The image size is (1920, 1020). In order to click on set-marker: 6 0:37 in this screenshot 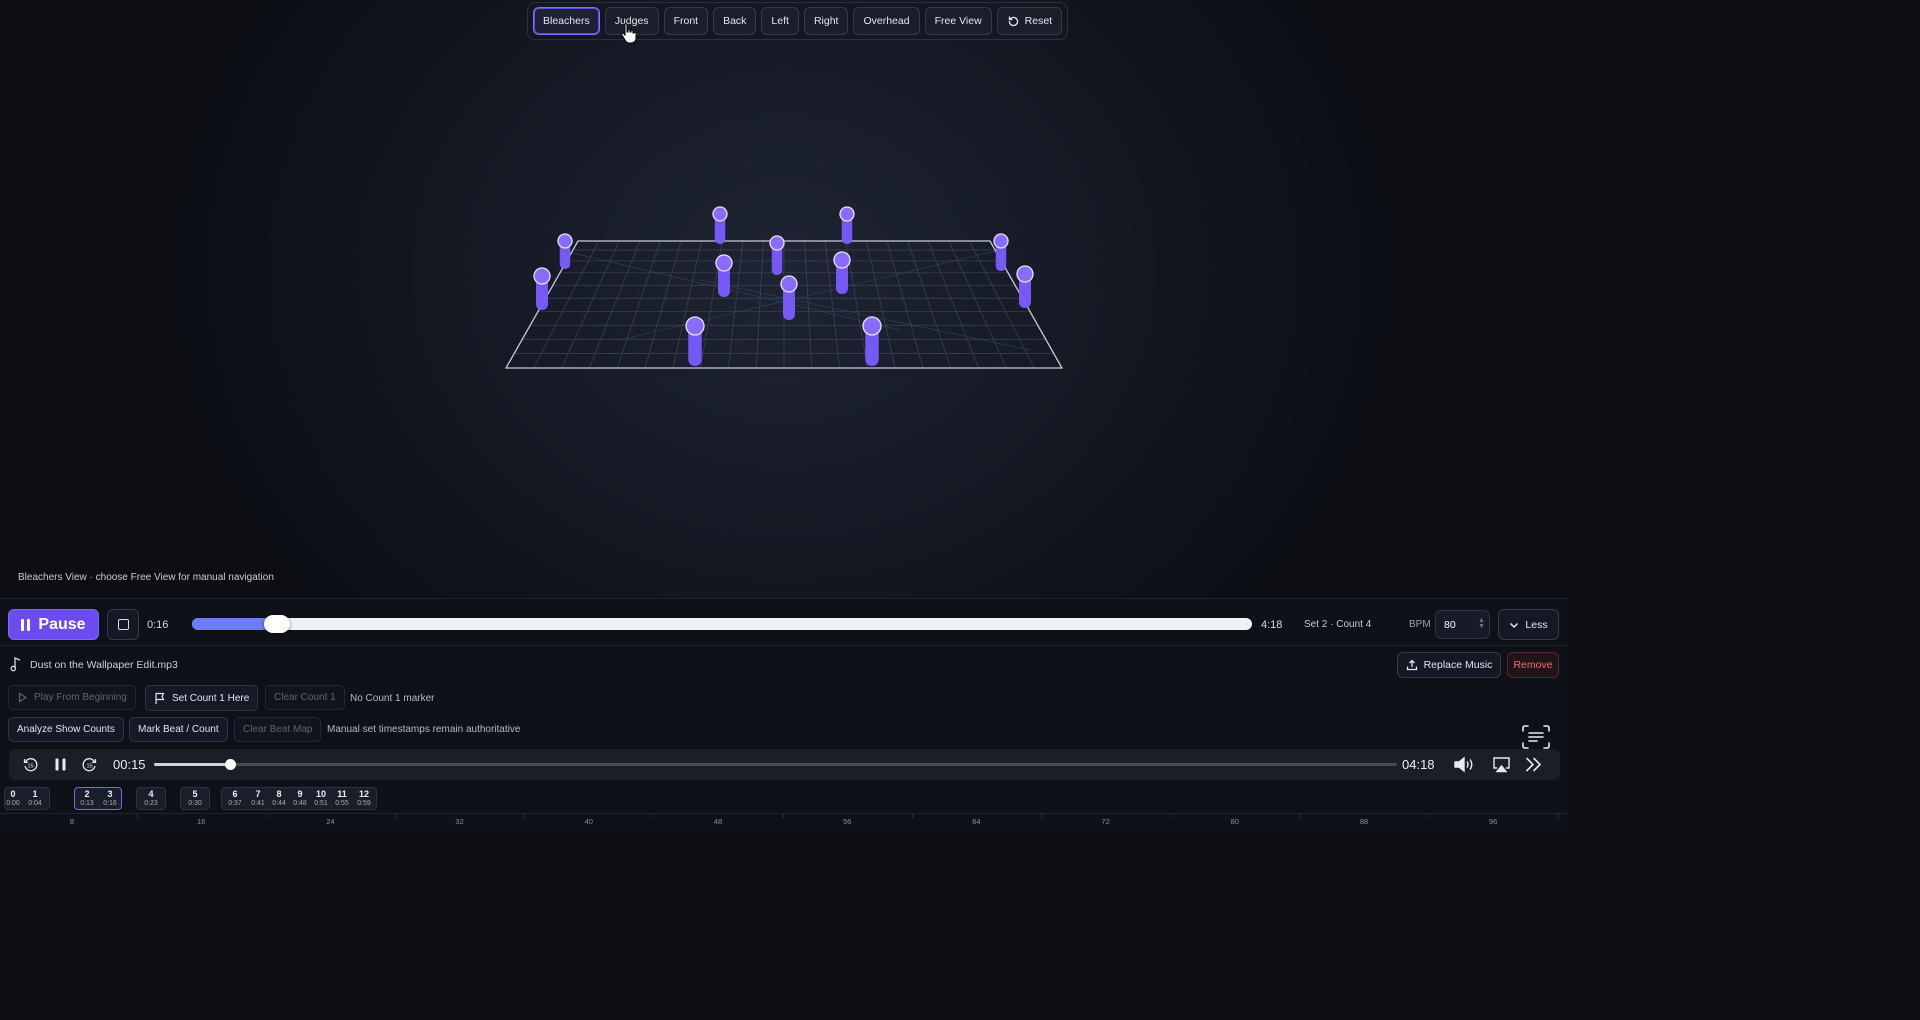, I will do `click(235, 798)`.